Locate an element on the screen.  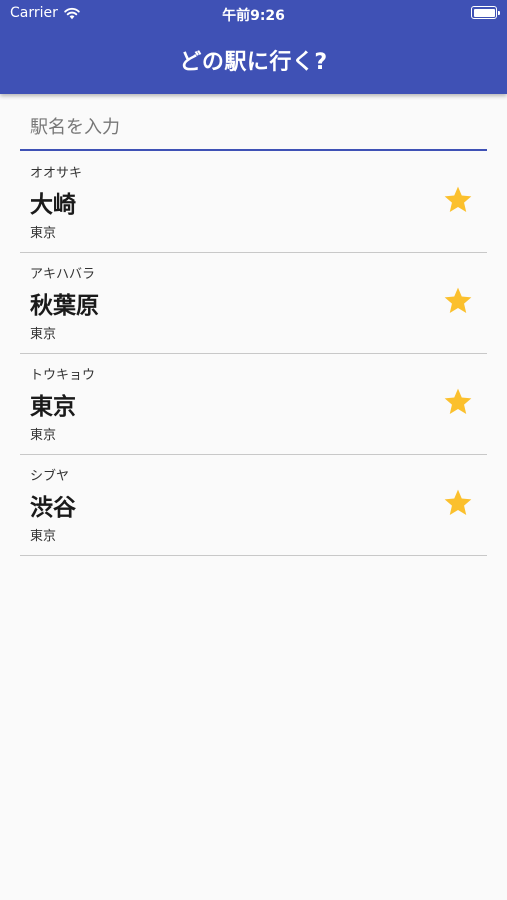
station-name: 秋葉原 is located at coordinates (64, 306).